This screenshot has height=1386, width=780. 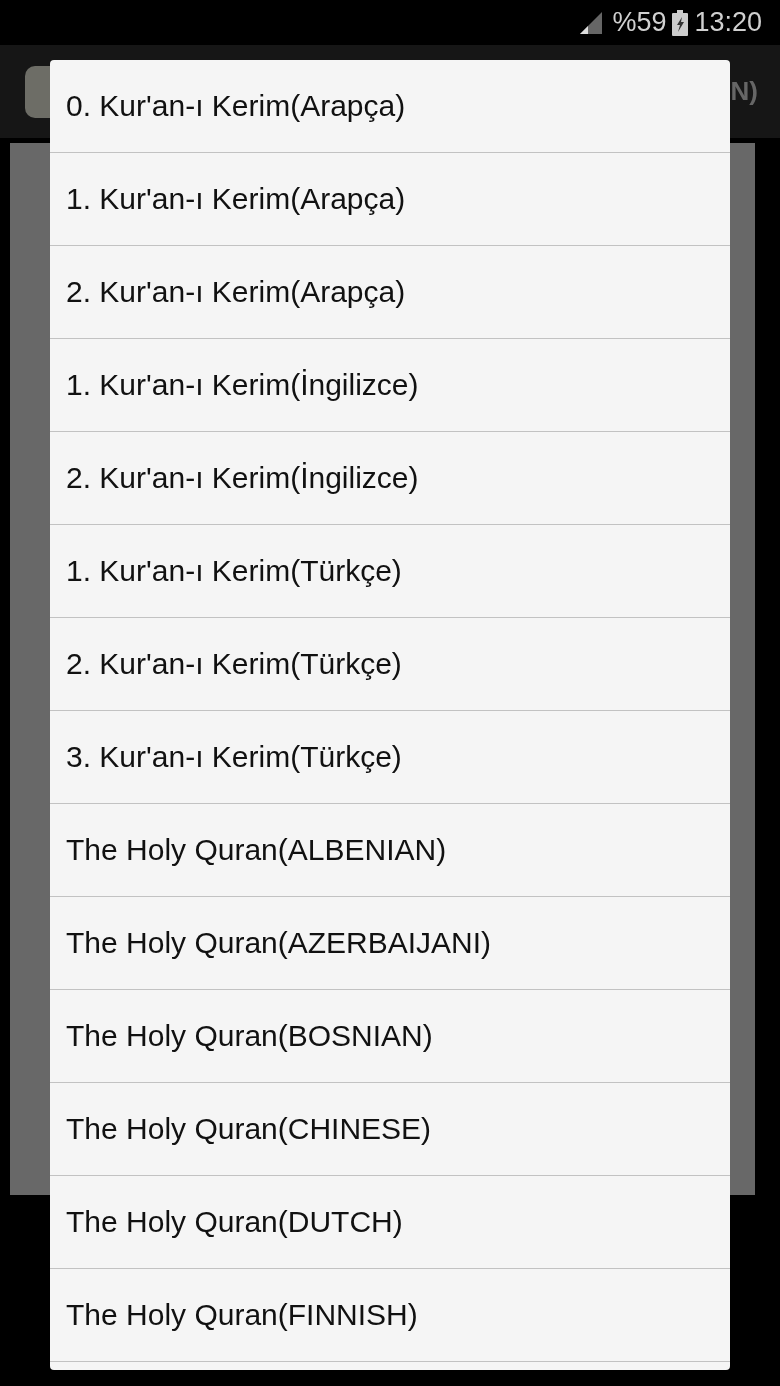 I want to click on clock: 13:20, so click(x=728, y=22).